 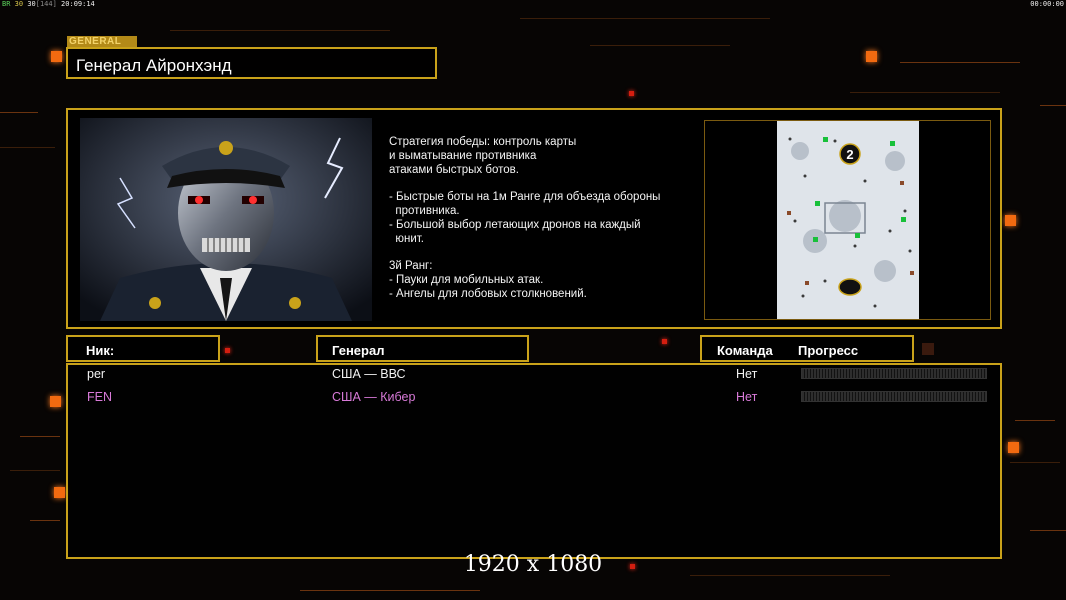 What do you see at coordinates (745, 350) in the screenshot?
I see `team-header-label: Команда` at bounding box center [745, 350].